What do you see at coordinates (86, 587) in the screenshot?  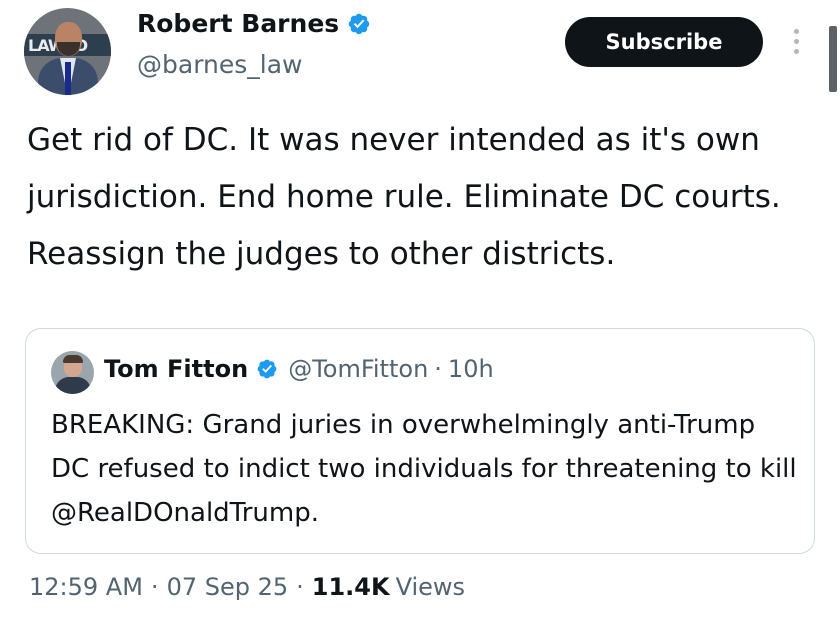 I see `tweet-time: 12:59 AM` at bounding box center [86, 587].